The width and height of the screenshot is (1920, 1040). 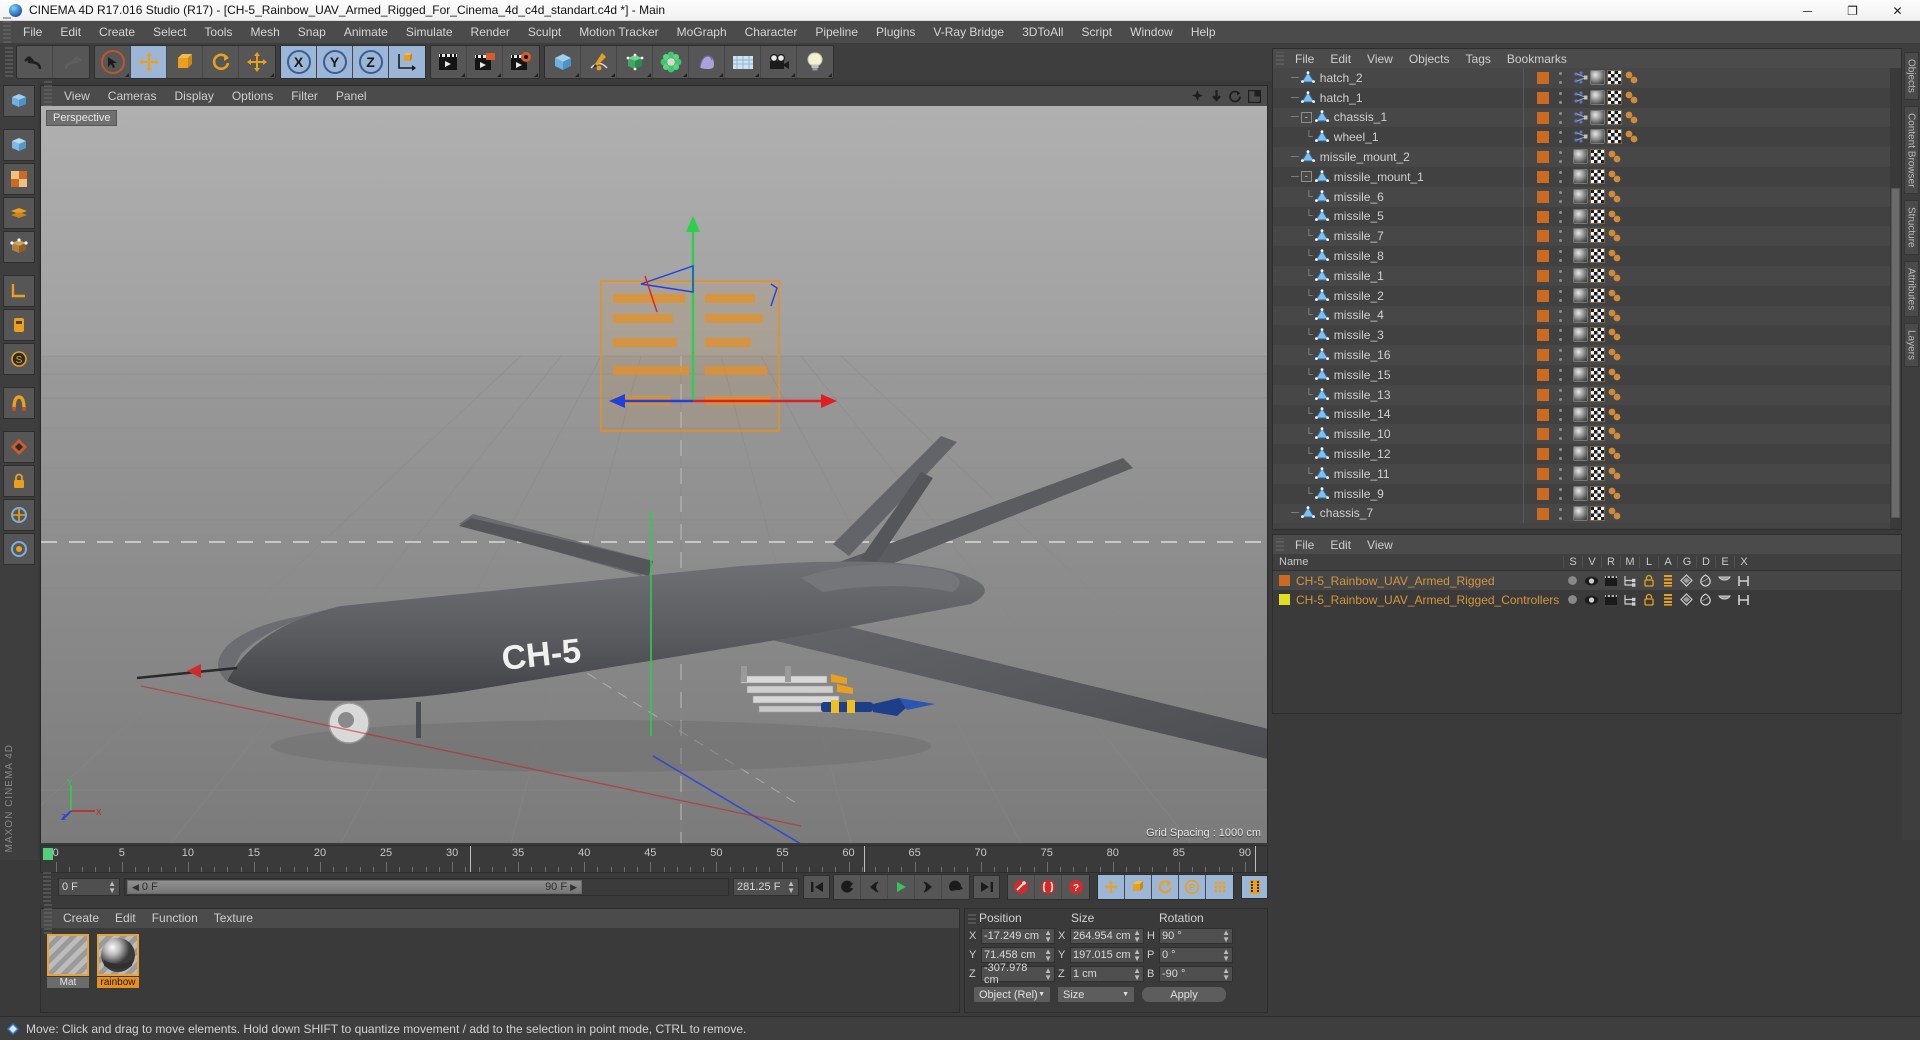 I want to click on tab-attributes: Attributes, so click(x=1911, y=289).